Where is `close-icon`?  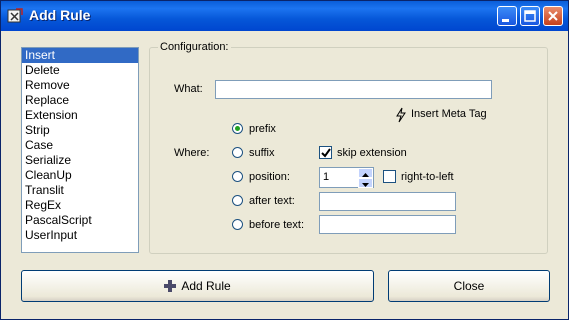
close-icon is located at coordinates (553, 16).